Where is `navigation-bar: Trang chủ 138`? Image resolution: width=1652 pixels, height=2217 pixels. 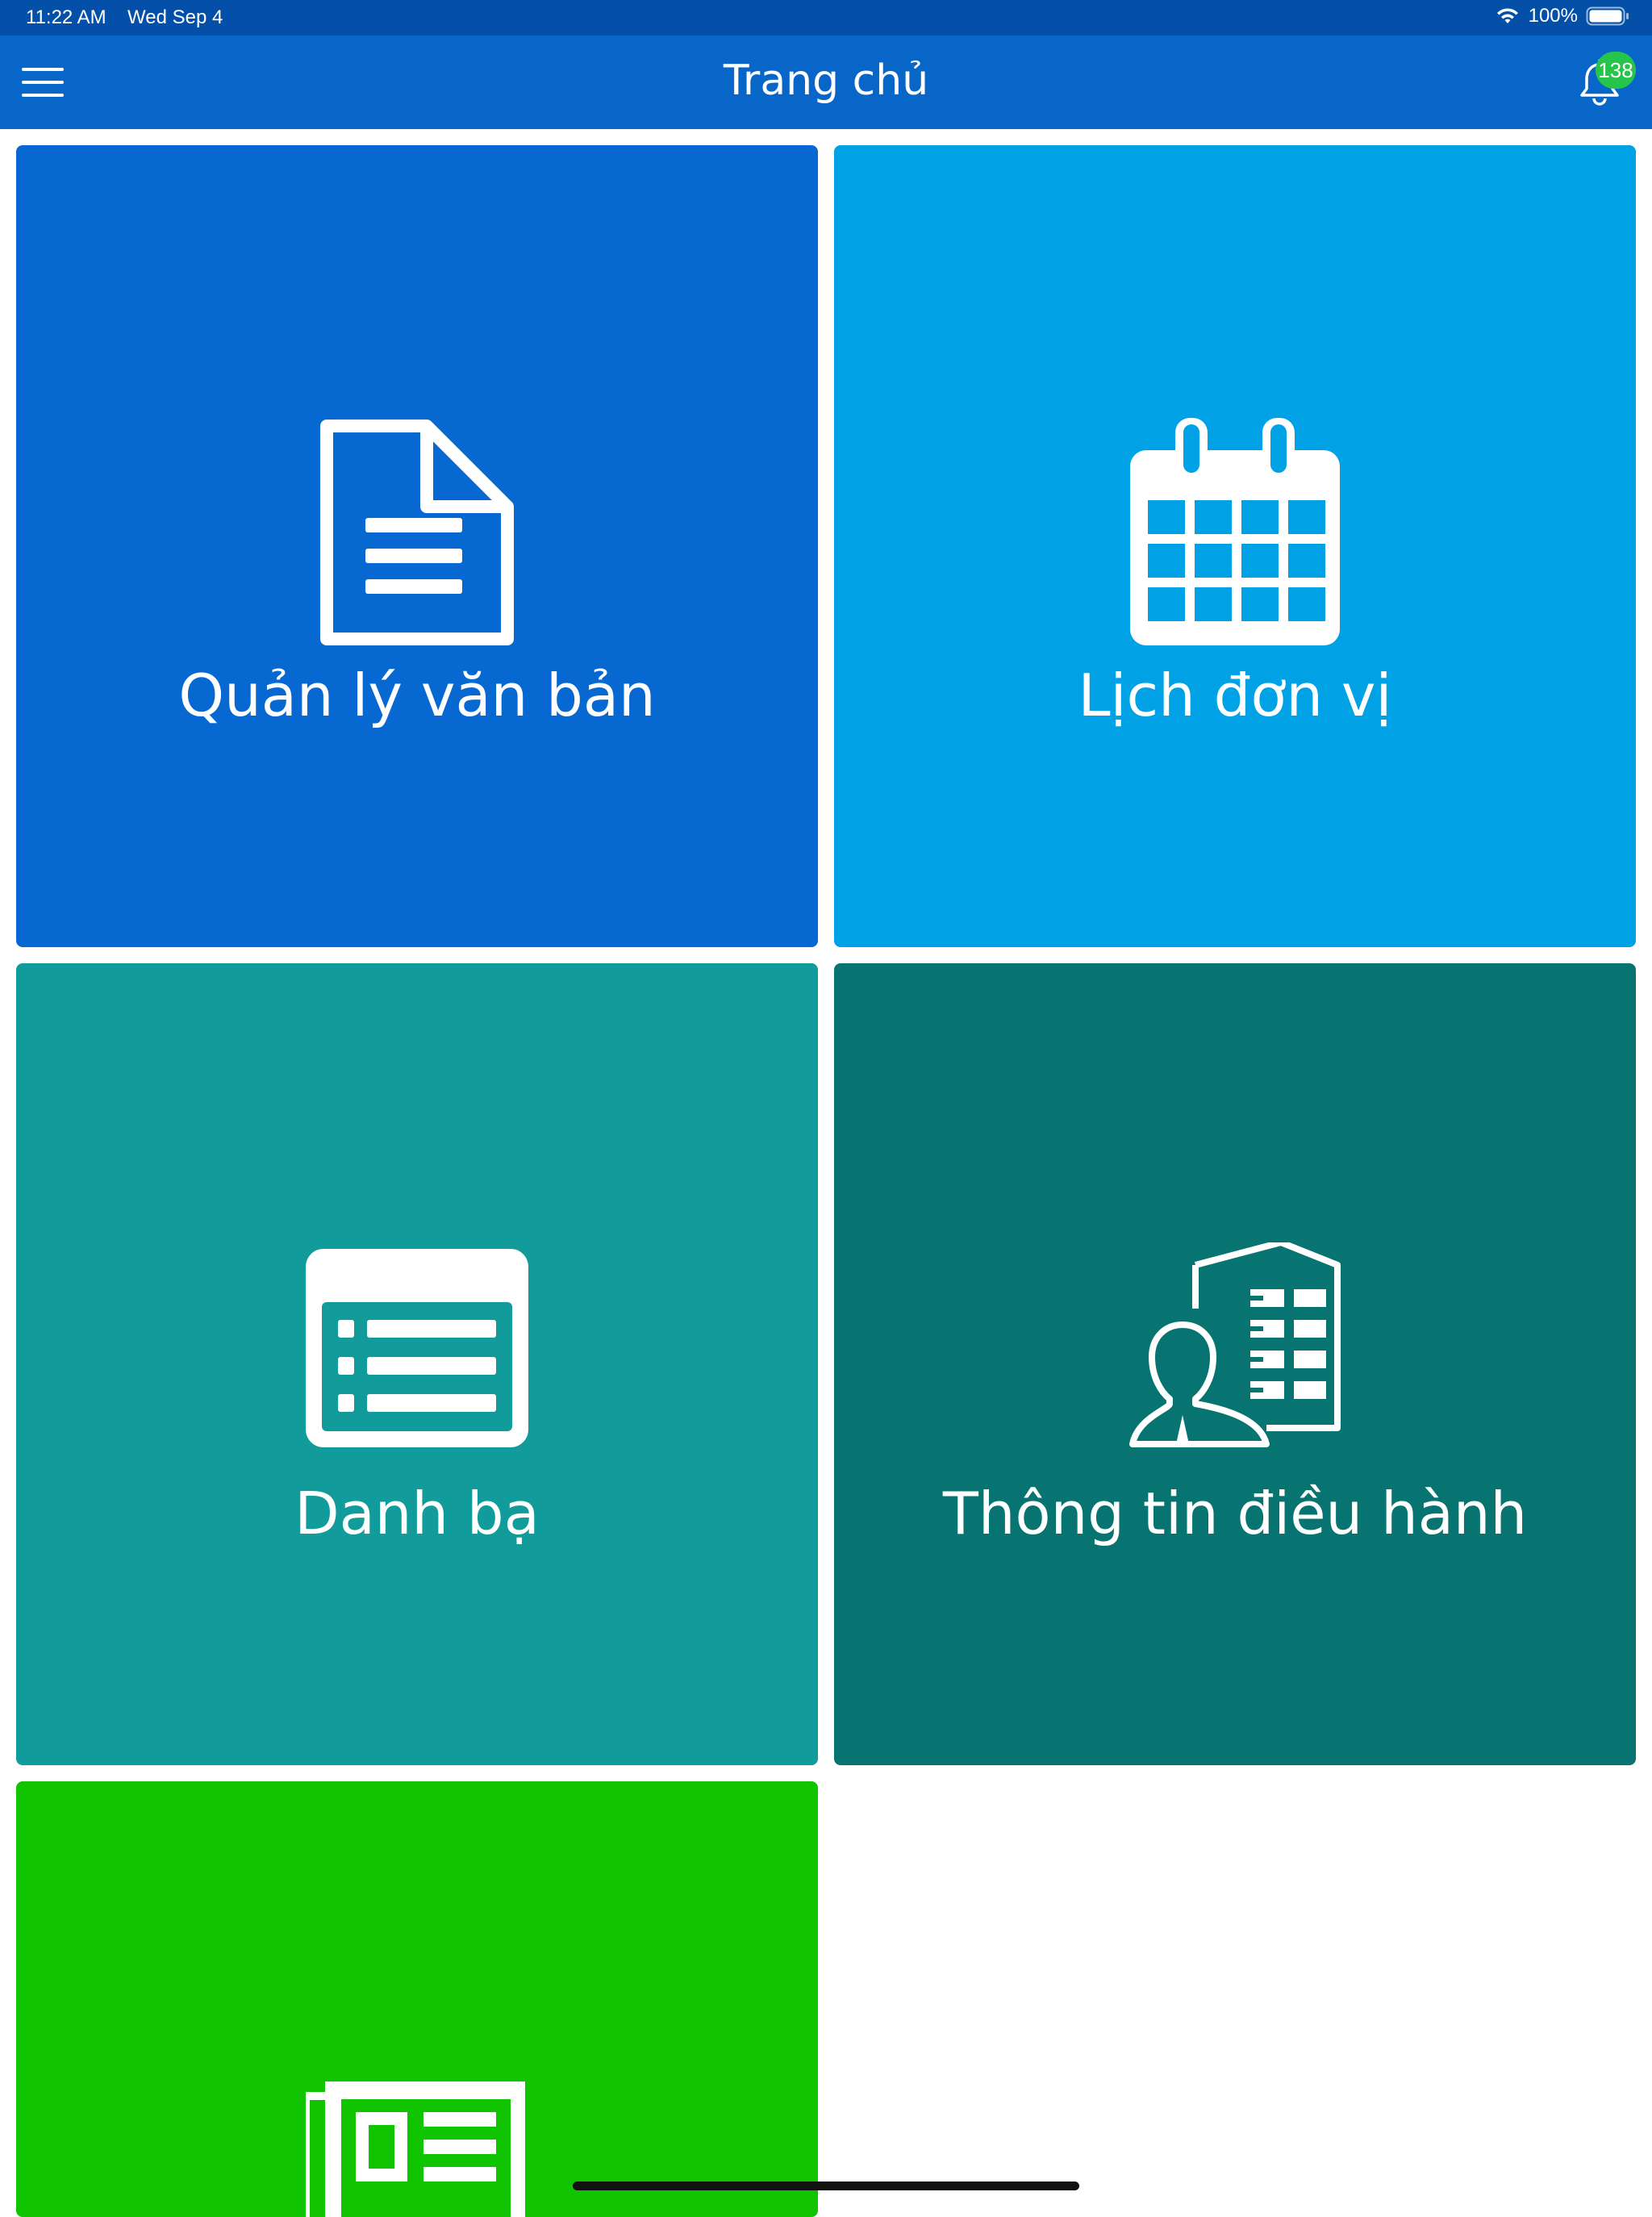 navigation-bar: Trang chủ 138 is located at coordinates (826, 82).